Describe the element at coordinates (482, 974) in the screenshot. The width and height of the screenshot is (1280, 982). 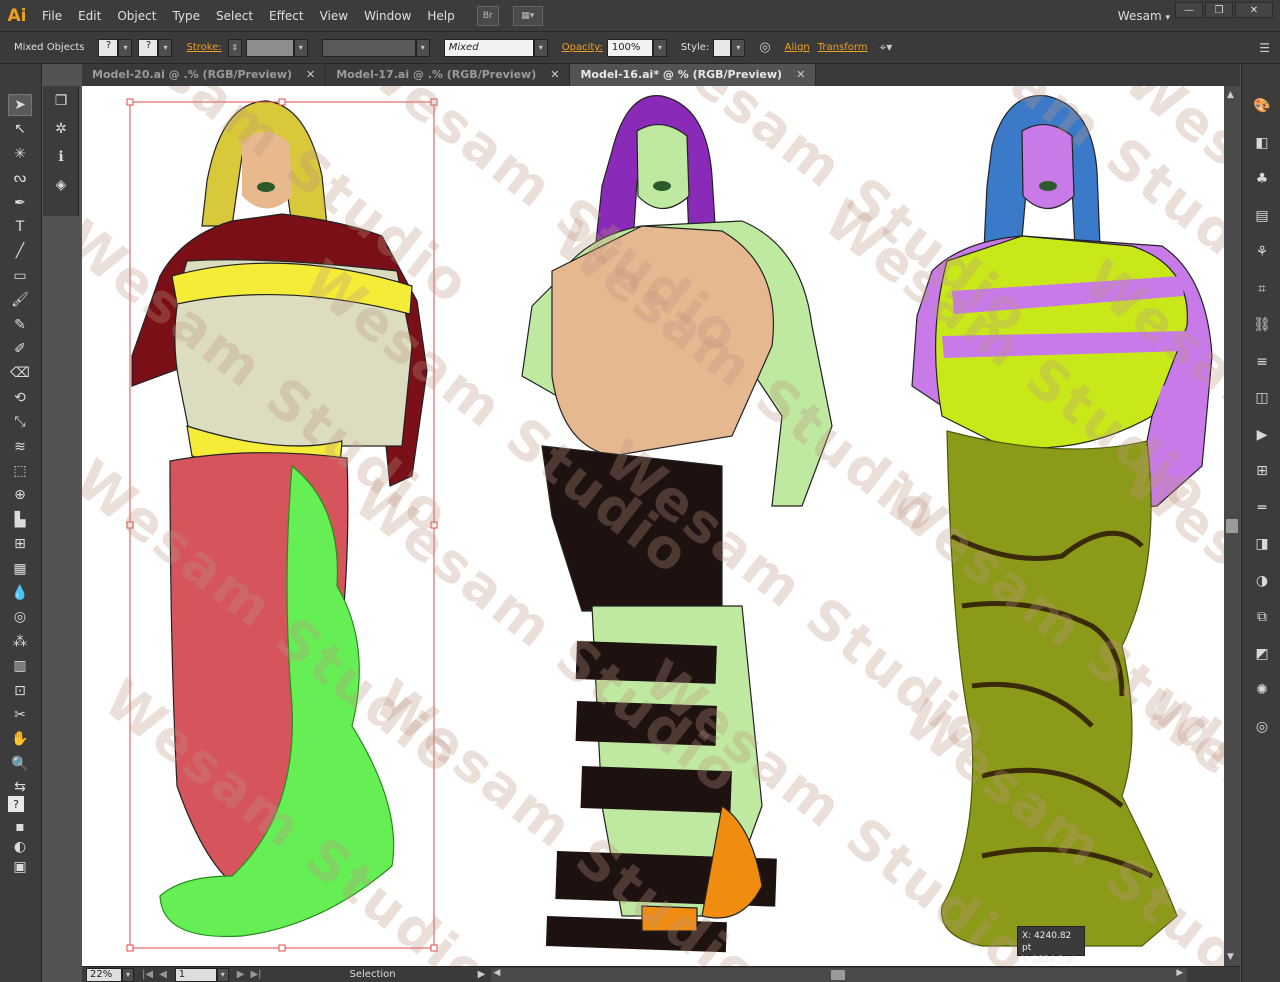
I see `status-menu-icon: ▶` at that location.